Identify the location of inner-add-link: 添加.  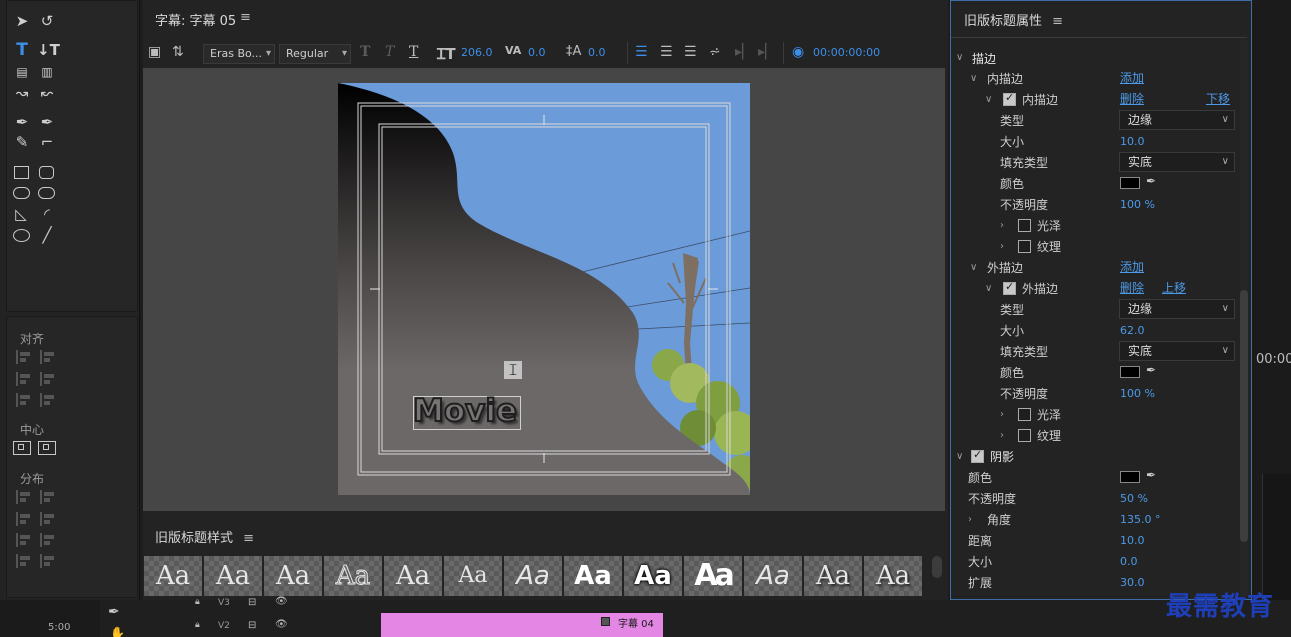
(1132, 77).